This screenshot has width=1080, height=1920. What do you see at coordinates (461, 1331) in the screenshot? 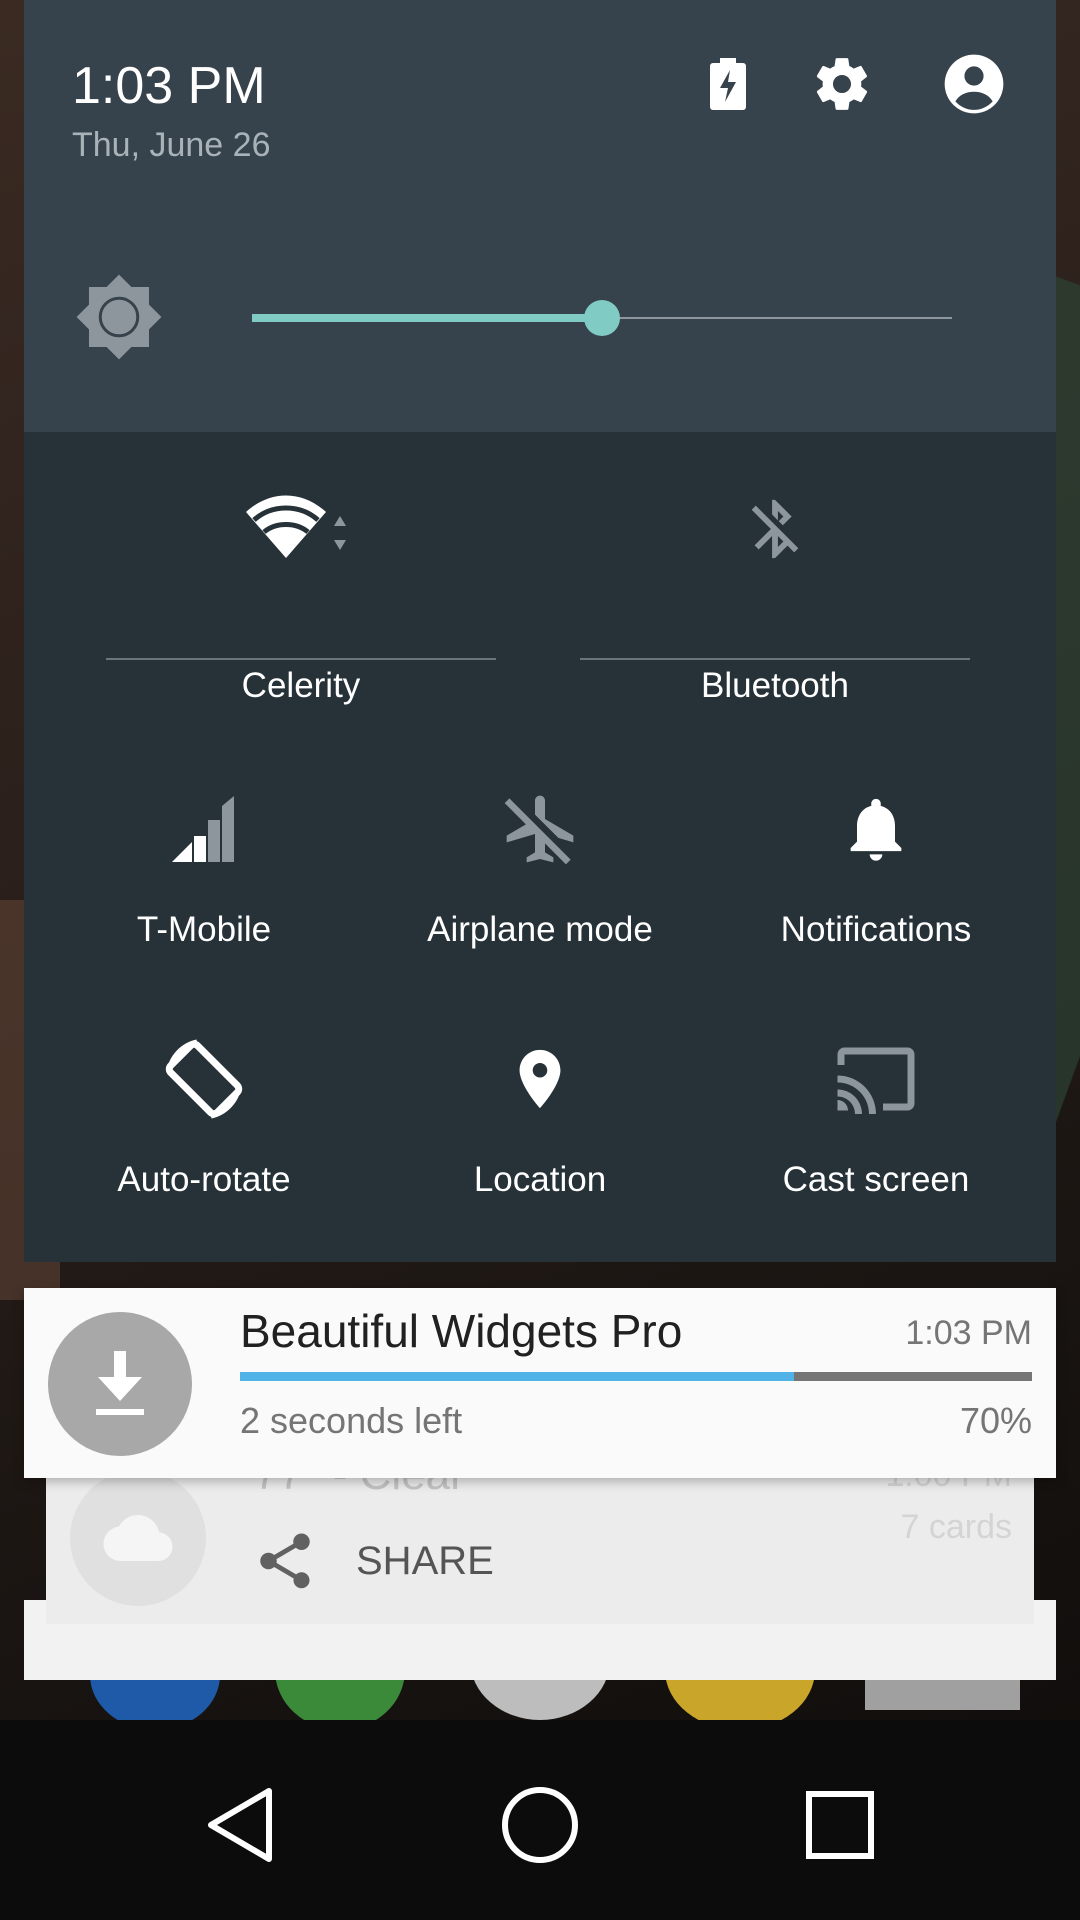
I see `notification-title: Beautiful Widgets Pro` at bounding box center [461, 1331].